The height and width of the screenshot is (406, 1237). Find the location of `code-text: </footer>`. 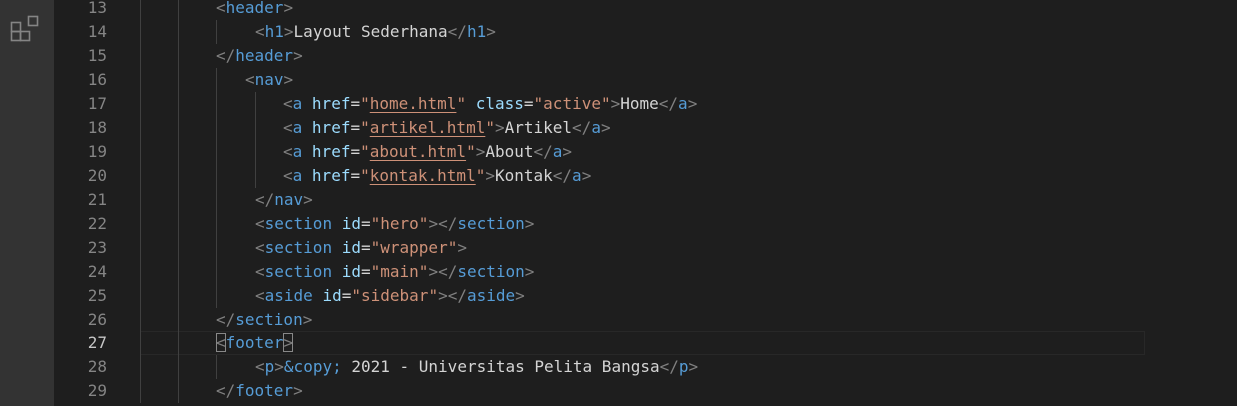

code-text: </footer> is located at coordinates (259, 390).